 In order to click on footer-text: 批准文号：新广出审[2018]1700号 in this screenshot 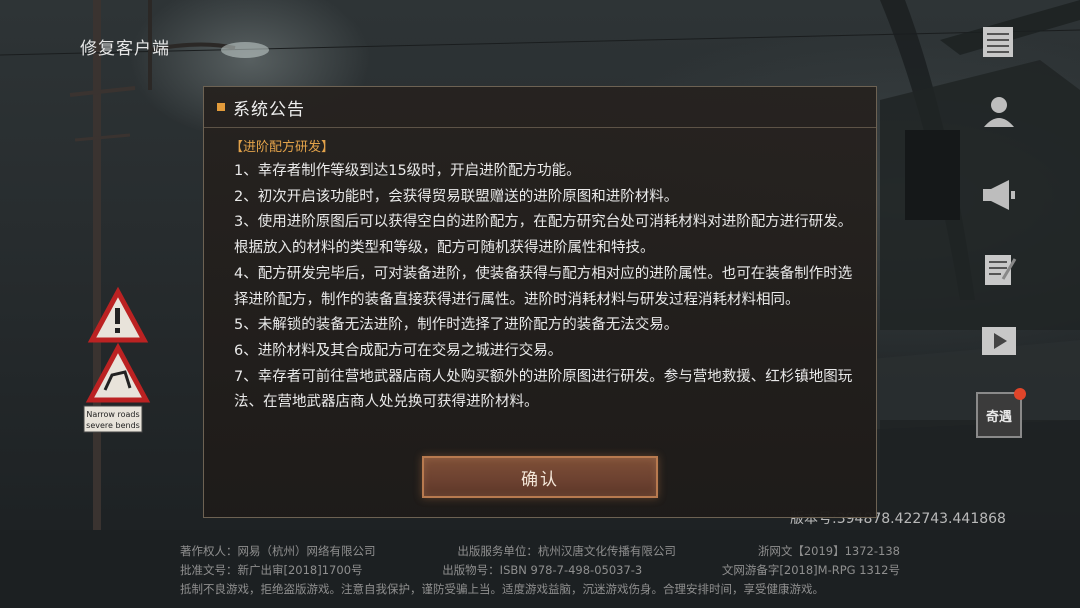, I will do `click(271, 570)`.